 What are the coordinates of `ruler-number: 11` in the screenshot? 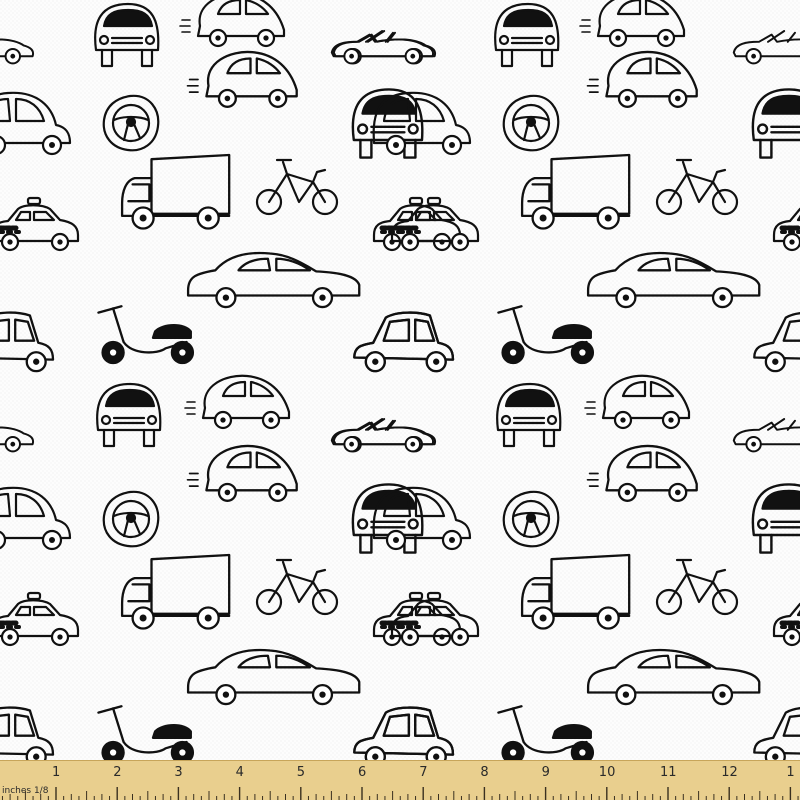 It's located at (668, 772).